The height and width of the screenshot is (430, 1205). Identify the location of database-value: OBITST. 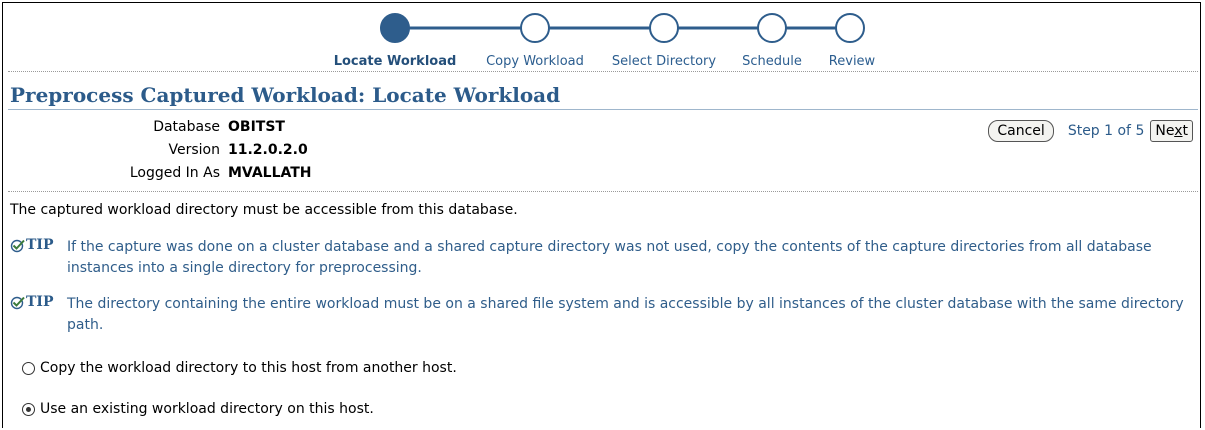
(256, 127).